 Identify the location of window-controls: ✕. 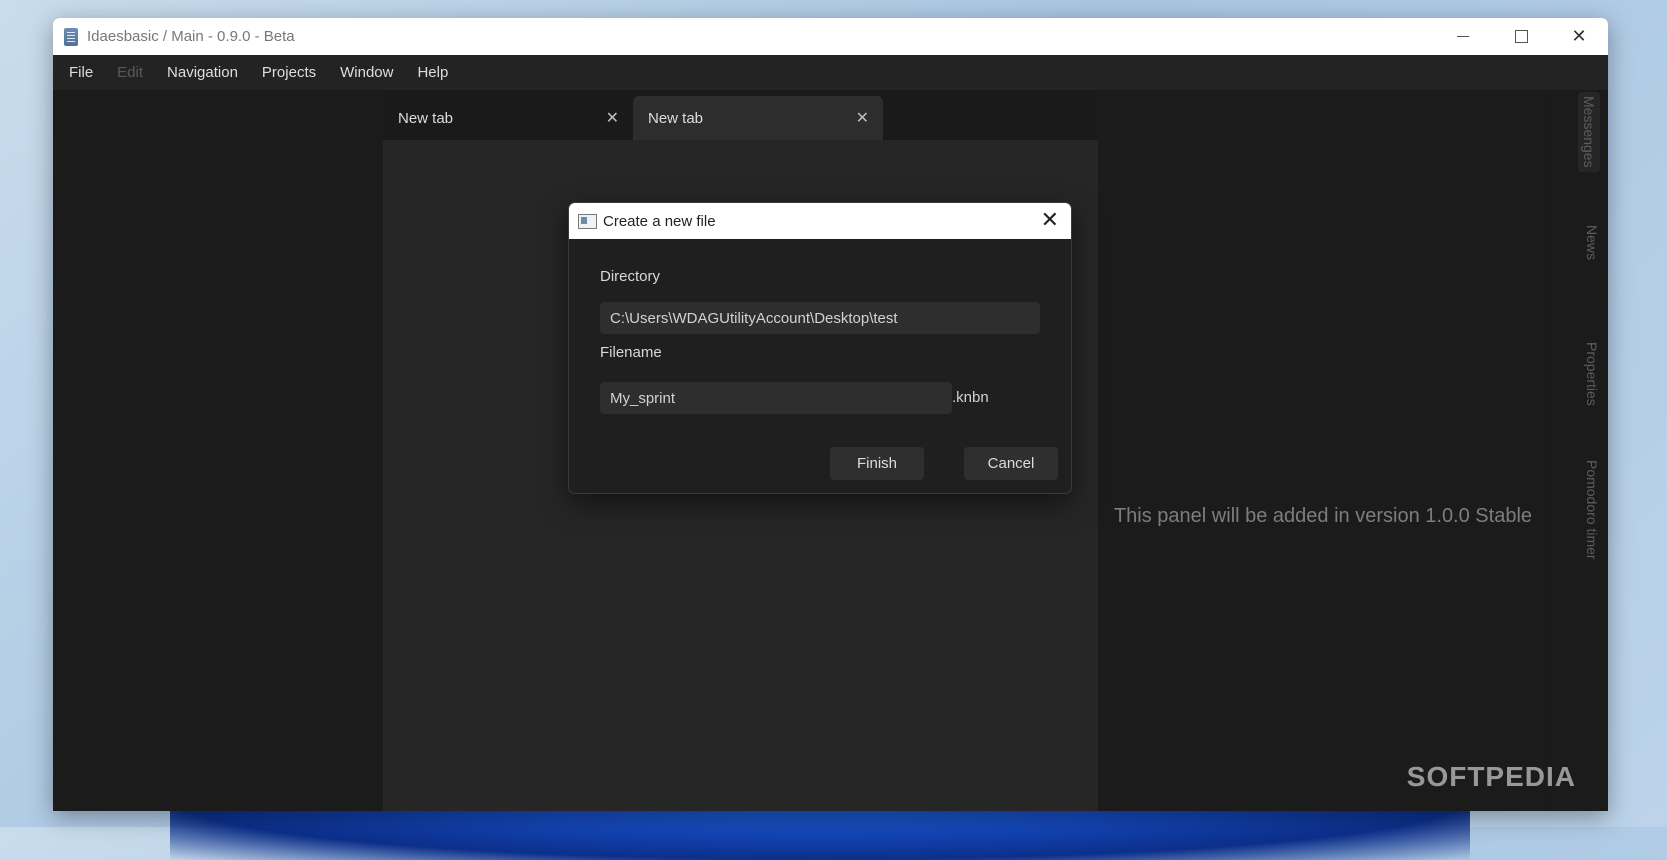
(1521, 36).